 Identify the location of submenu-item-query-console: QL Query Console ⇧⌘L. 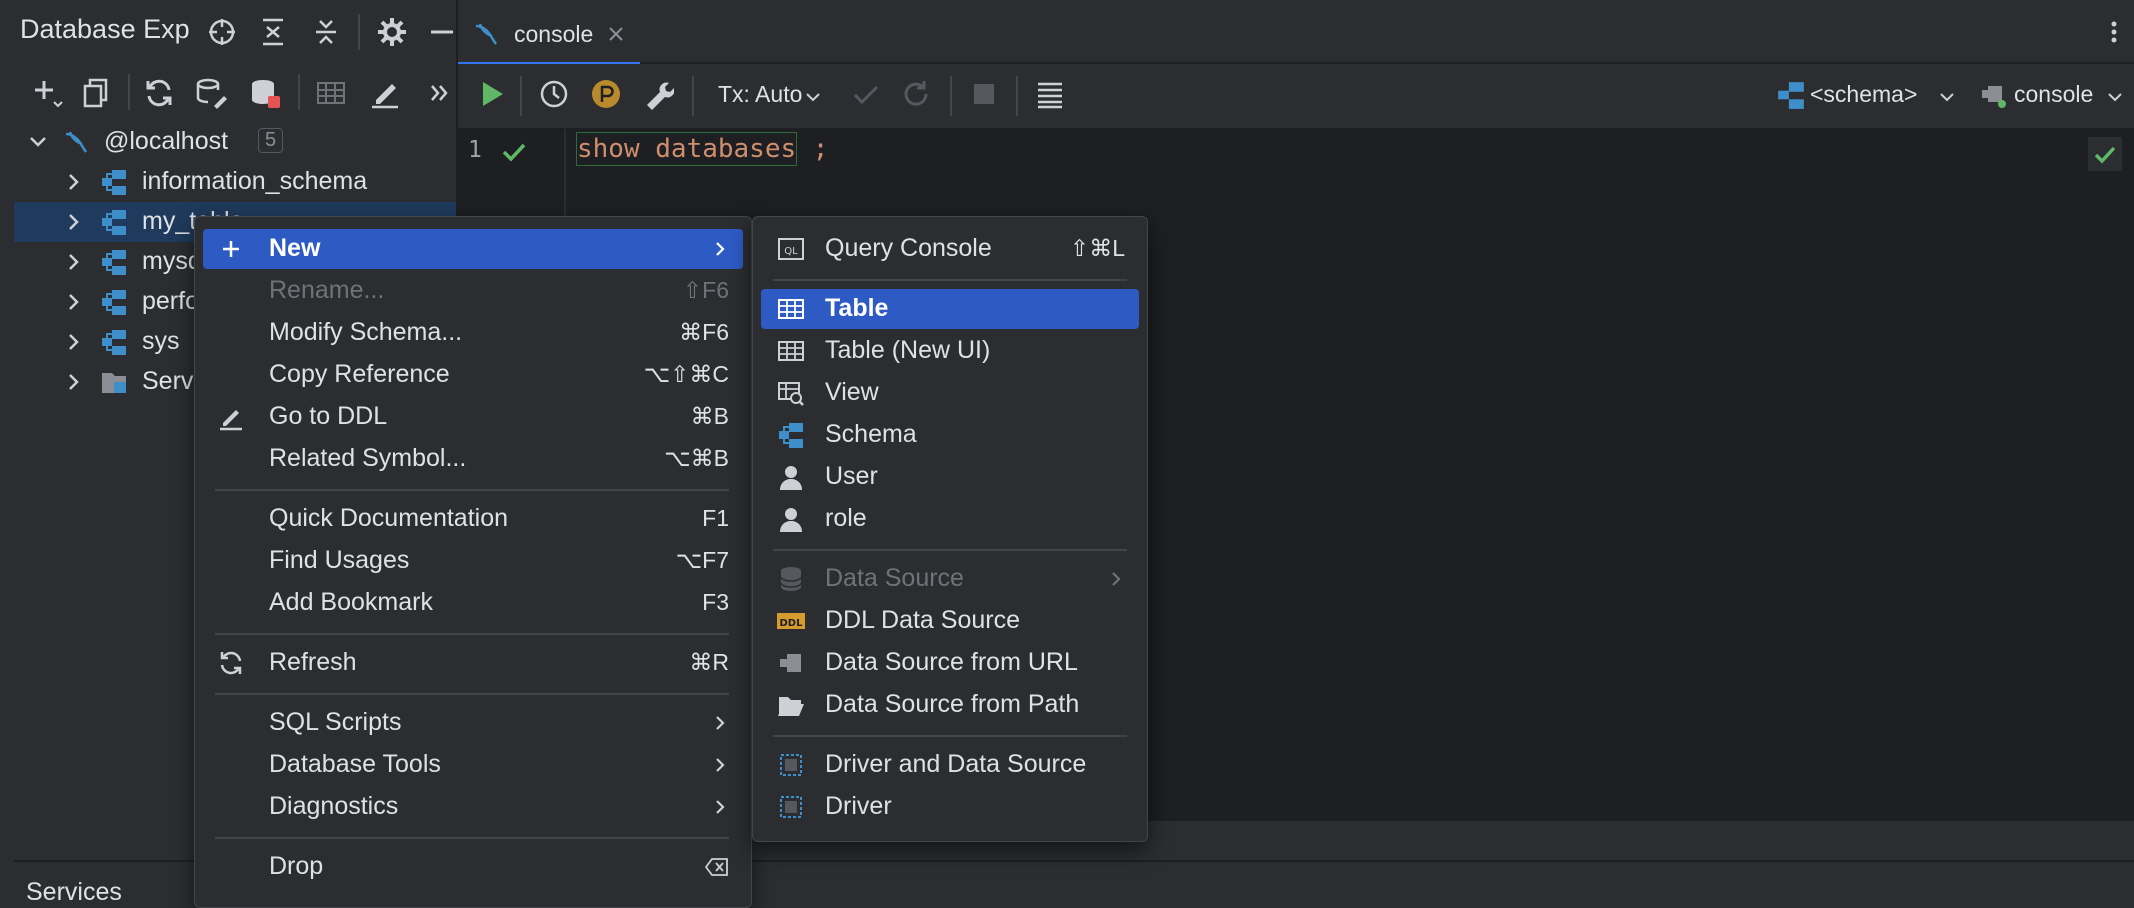
(950, 249).